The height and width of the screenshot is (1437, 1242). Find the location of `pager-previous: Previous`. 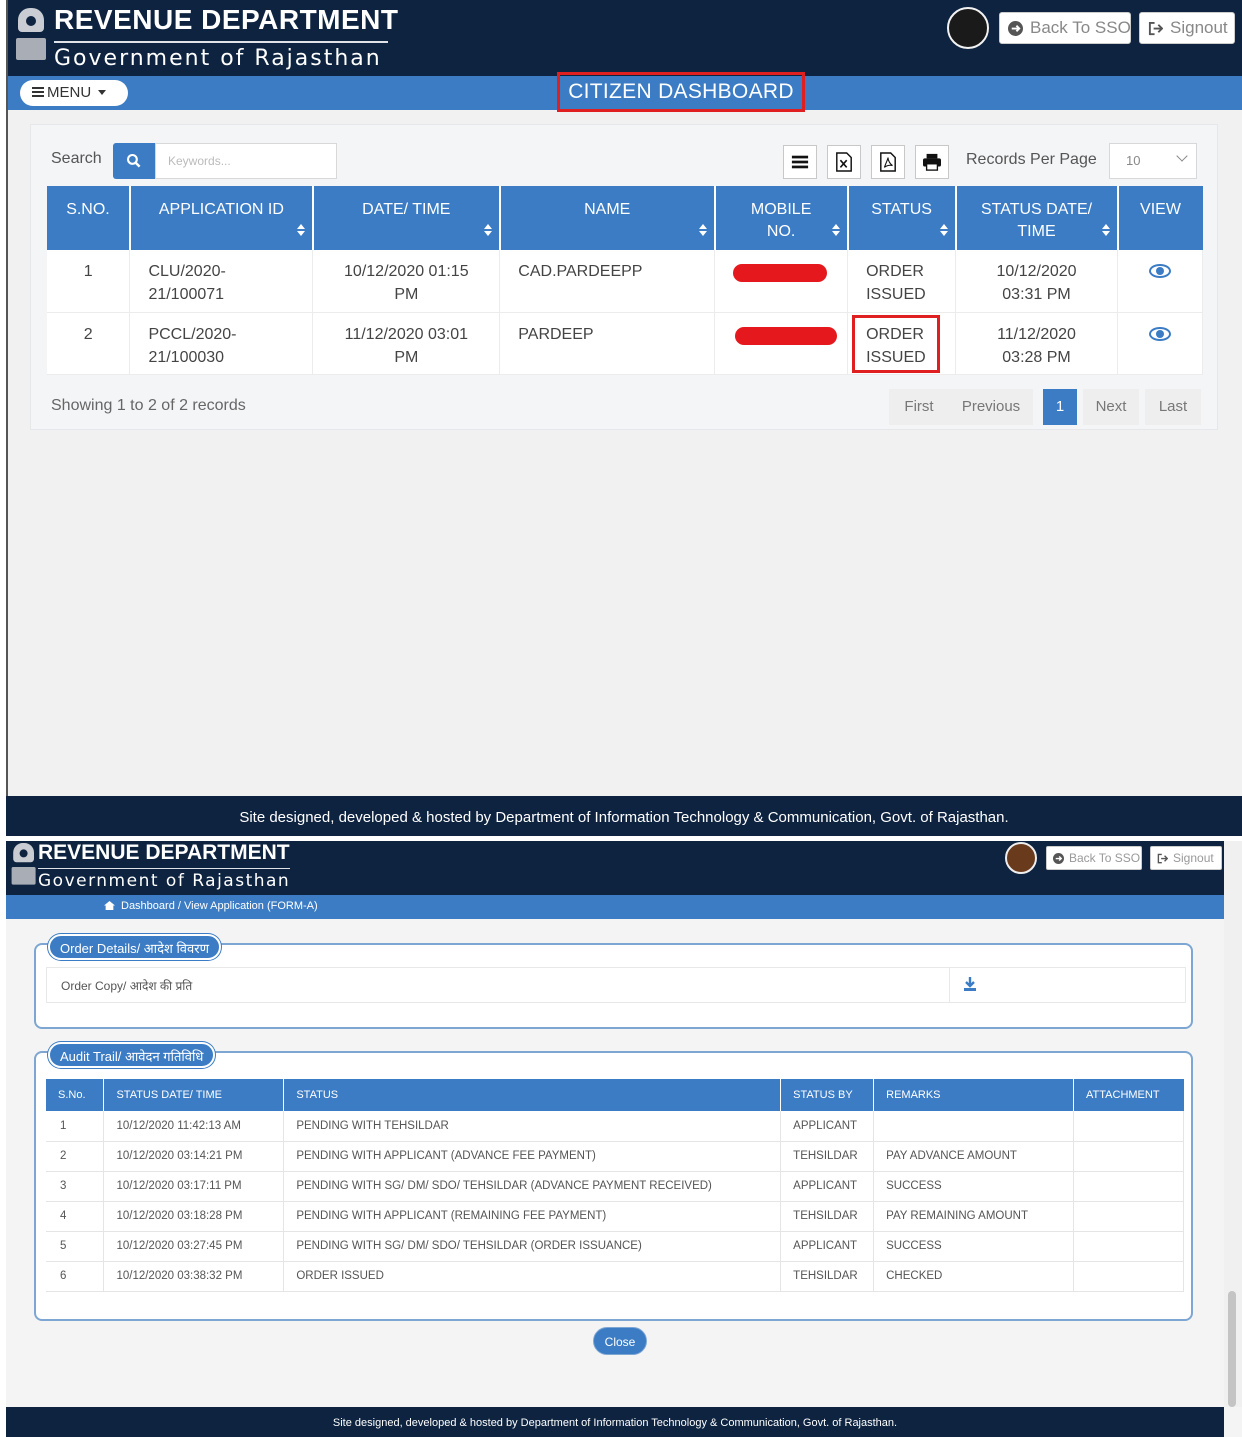

pager-previous: Previous is located at coordinates (991, 407).